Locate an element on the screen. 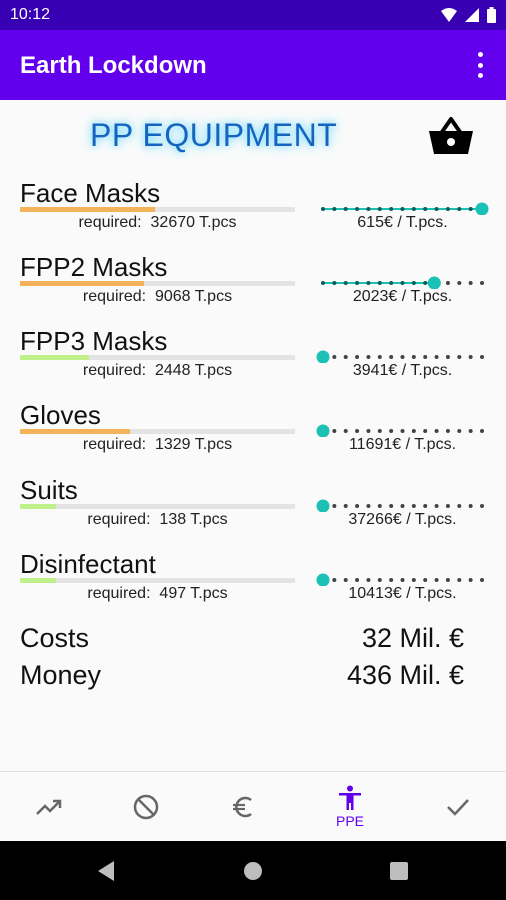  system-navigation-bar is located at coordinates (253, 870).